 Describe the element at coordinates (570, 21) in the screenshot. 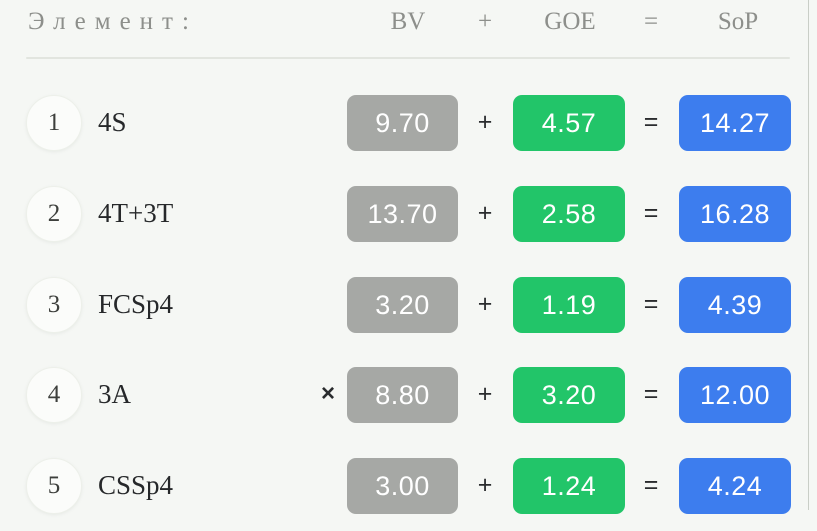

I see `header-goe-label: GOE` at that location.